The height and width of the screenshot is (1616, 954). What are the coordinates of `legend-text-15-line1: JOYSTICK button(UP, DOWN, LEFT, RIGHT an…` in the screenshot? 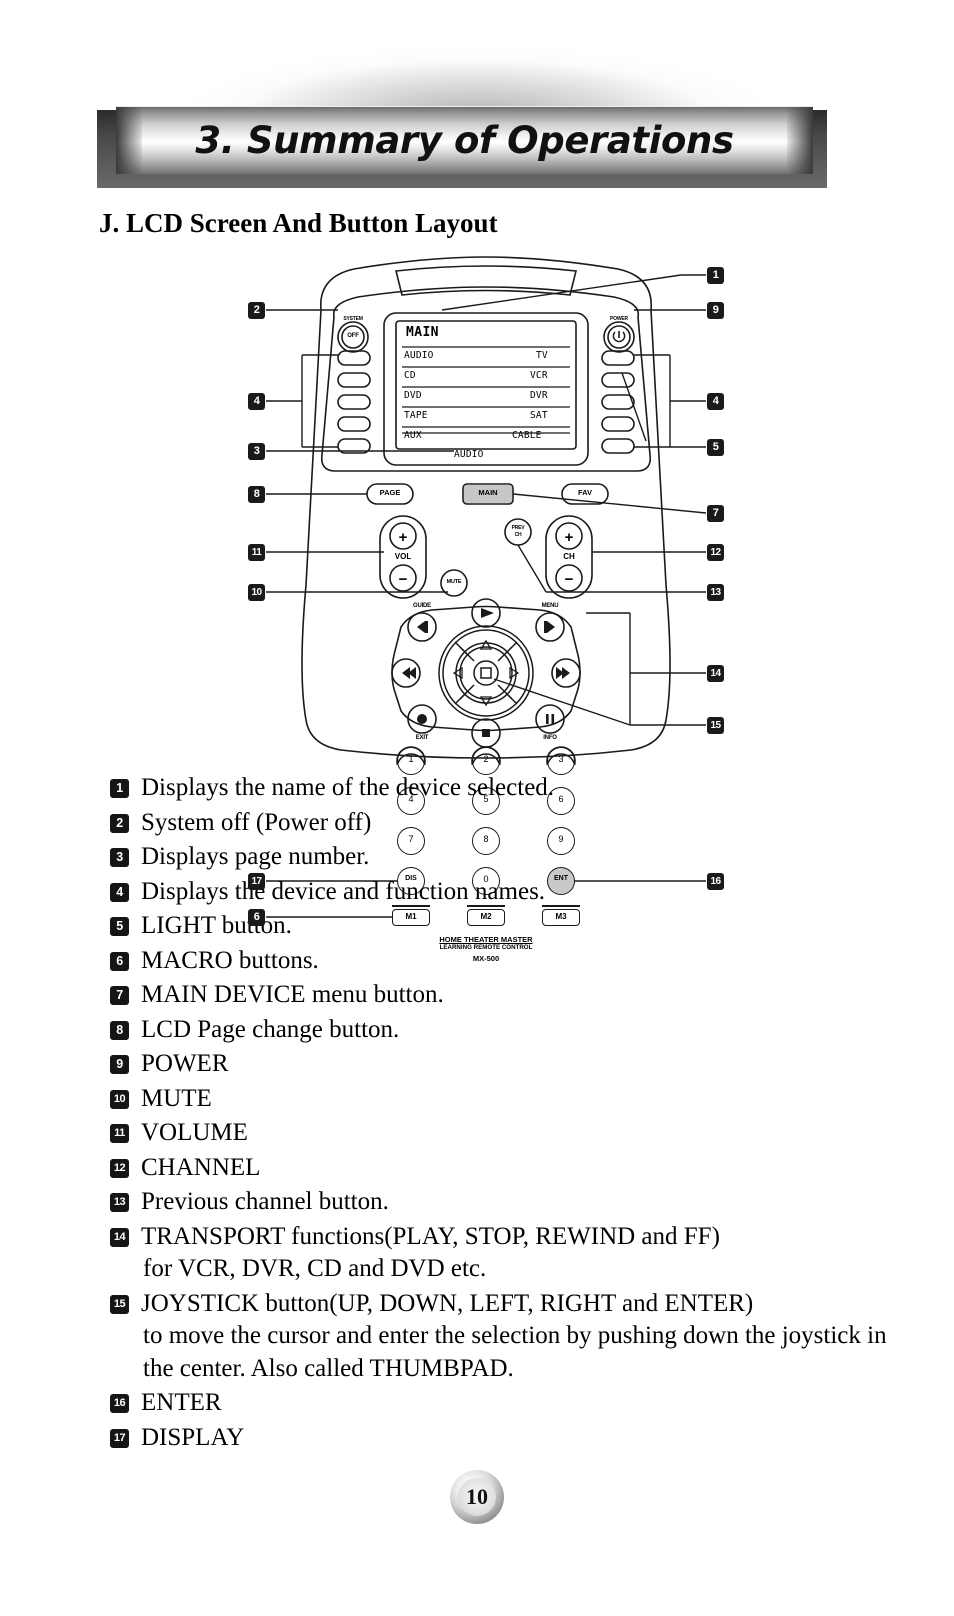 It's located at (447, 1303).